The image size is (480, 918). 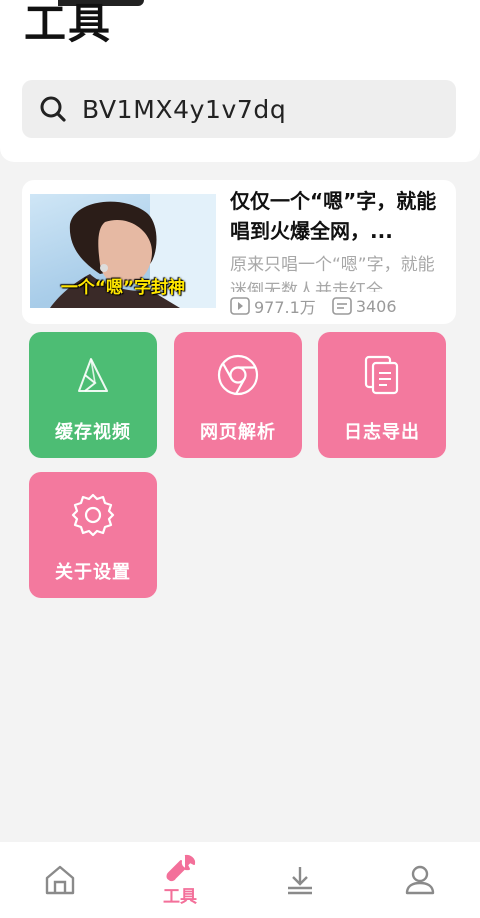 What do you see at coordinates (382, 432) in the screenshot?
I see `log-export-label: 日志导出` at bounding box center [382, 432].